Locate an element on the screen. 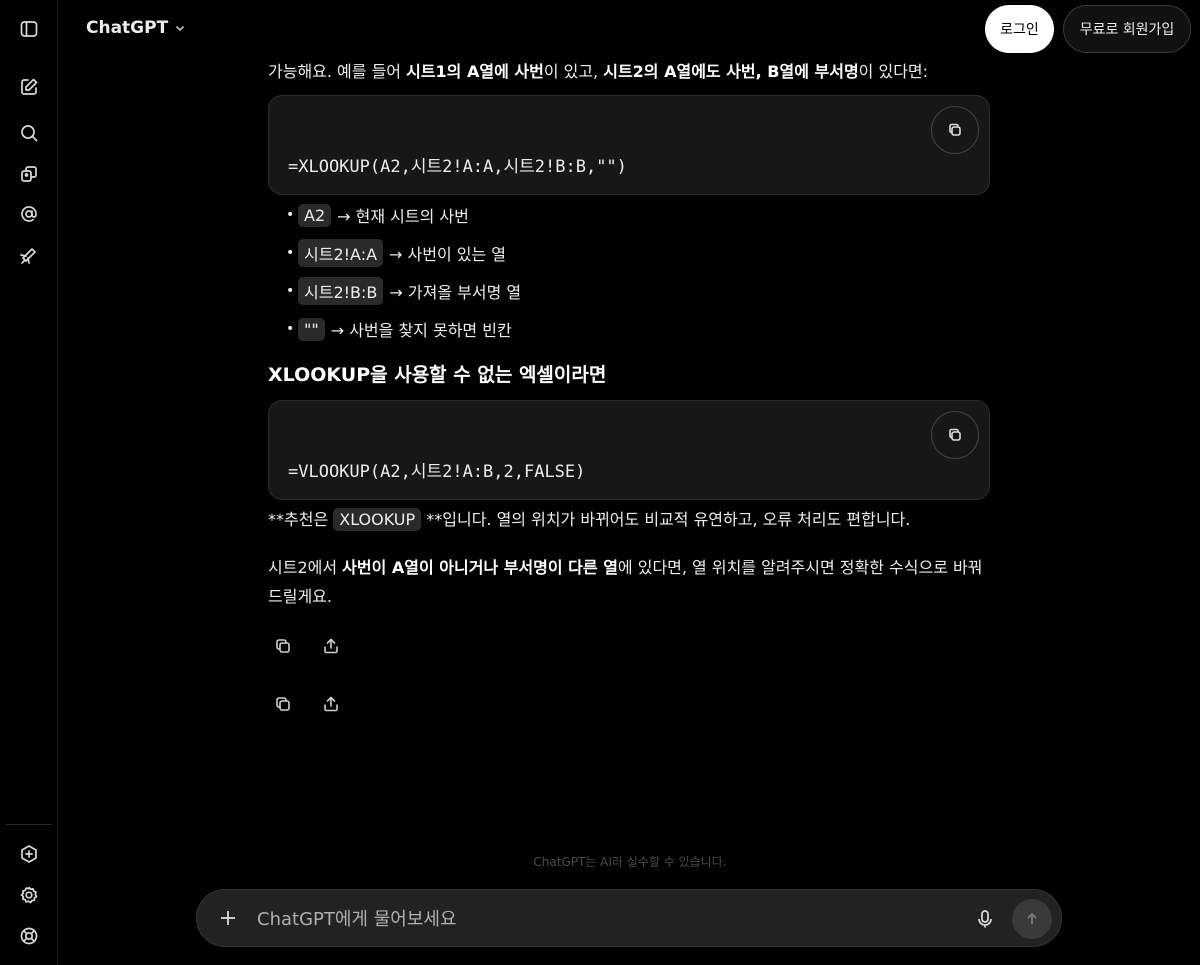 The height and width of the screenshot is (965, 1200). model-name: ChatGPT is located at coordinates (127, 28).